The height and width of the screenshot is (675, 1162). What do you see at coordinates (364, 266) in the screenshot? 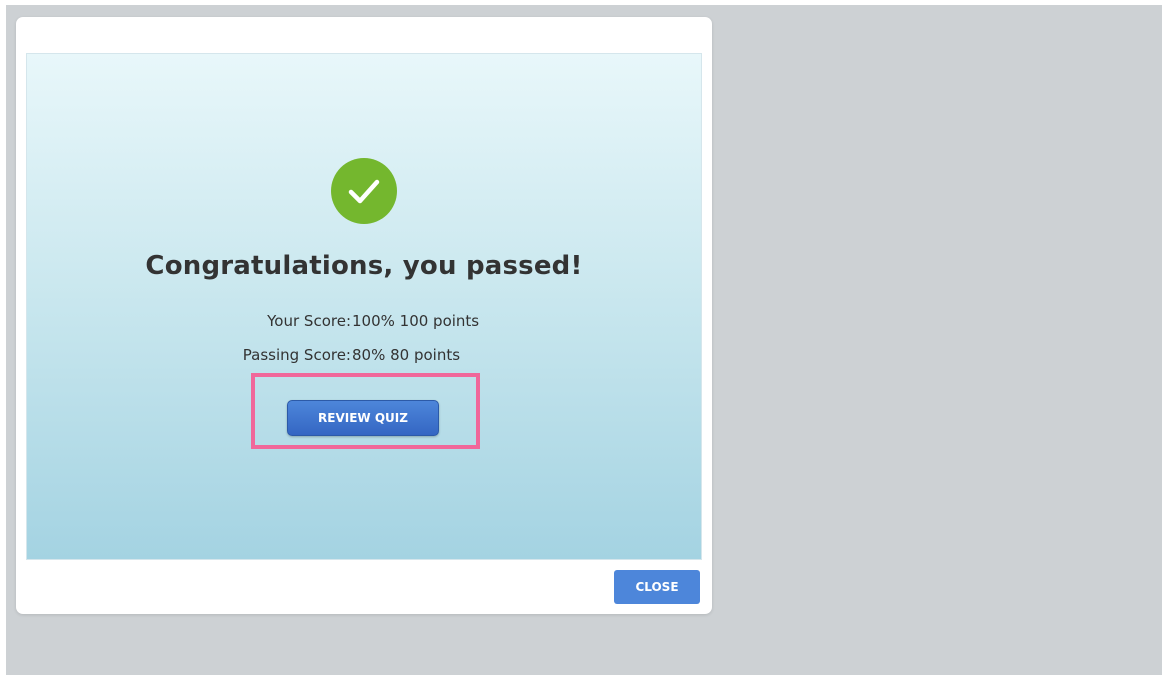
I see `result-headline: Congratulations, you passed!` at bounding box center [364, 266].